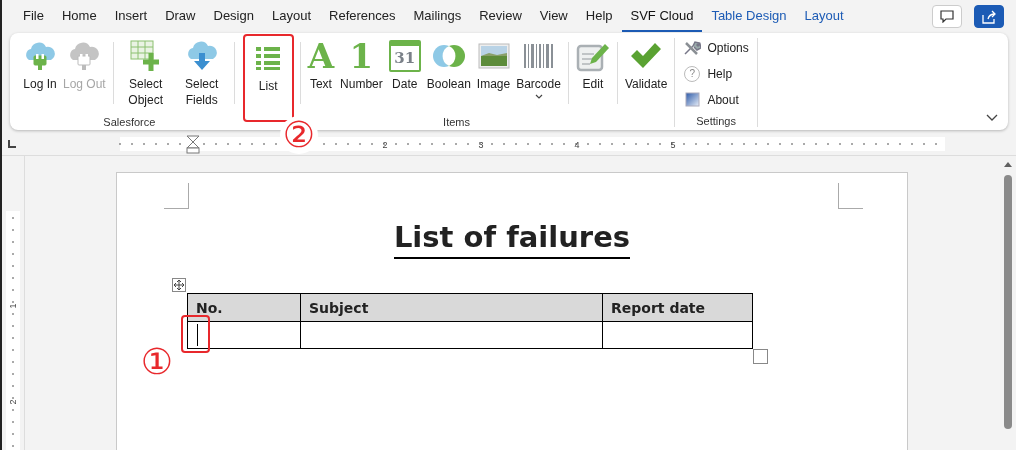 This screenshot has height=450, width=1016. Describe the element at coordinates (711, 99) in the screenshot. I see `ribbon-button: About` at that location.